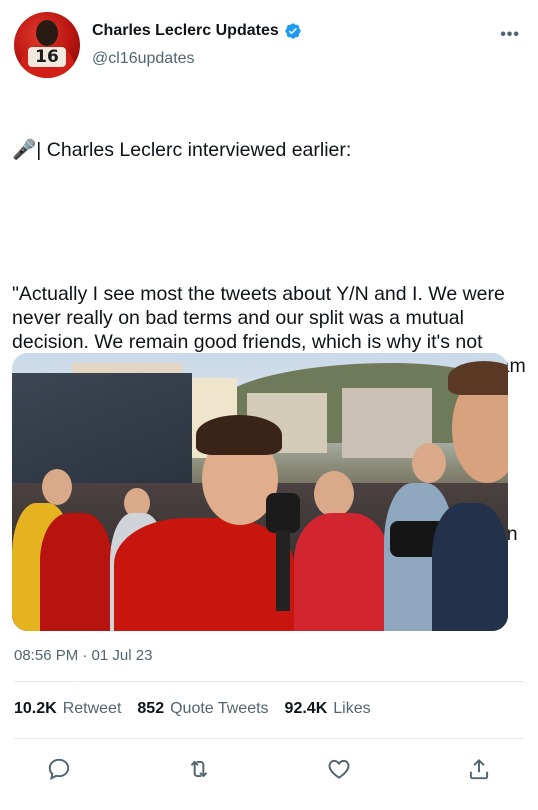  I want to click on retweet-icon, so click(200, 770).